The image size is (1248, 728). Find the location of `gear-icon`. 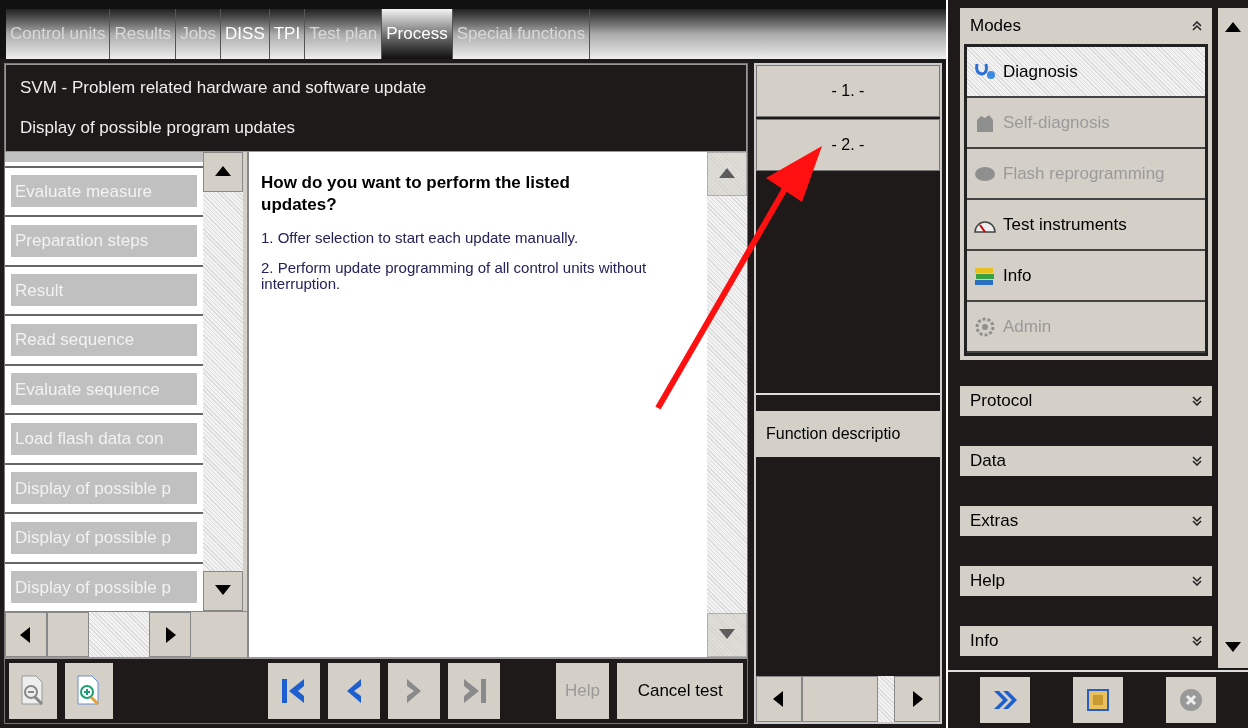

gear-icon is located at coordinates (985, 326).